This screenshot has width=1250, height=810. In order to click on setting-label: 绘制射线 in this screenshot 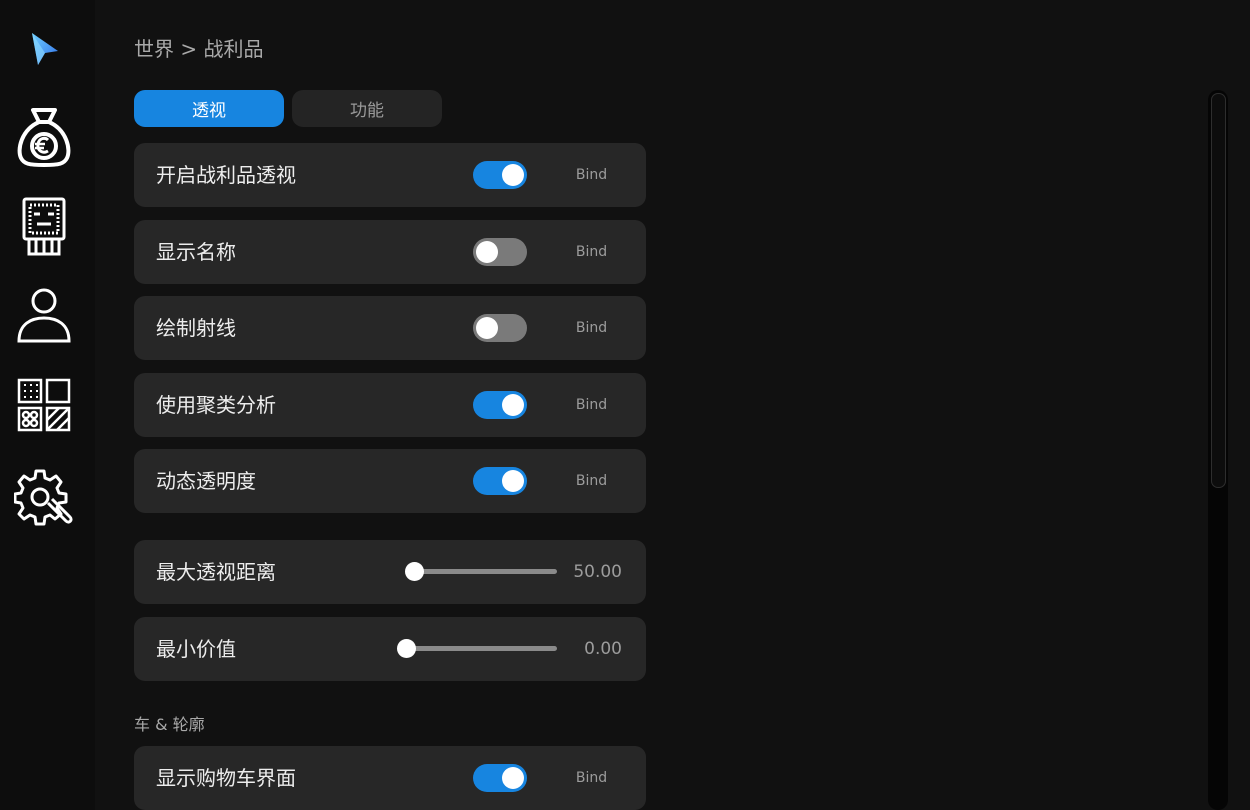, I will do `click(196, 328)`.